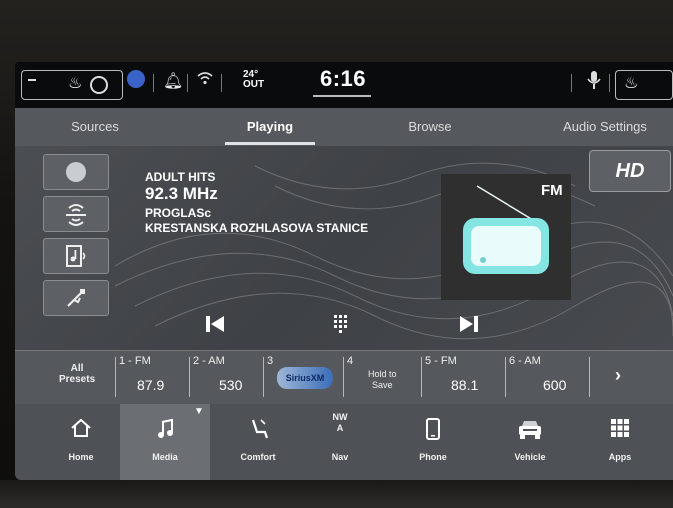 This screenshot has width=673, height=508. I want to click on wifi-icon, so click(205, 79).